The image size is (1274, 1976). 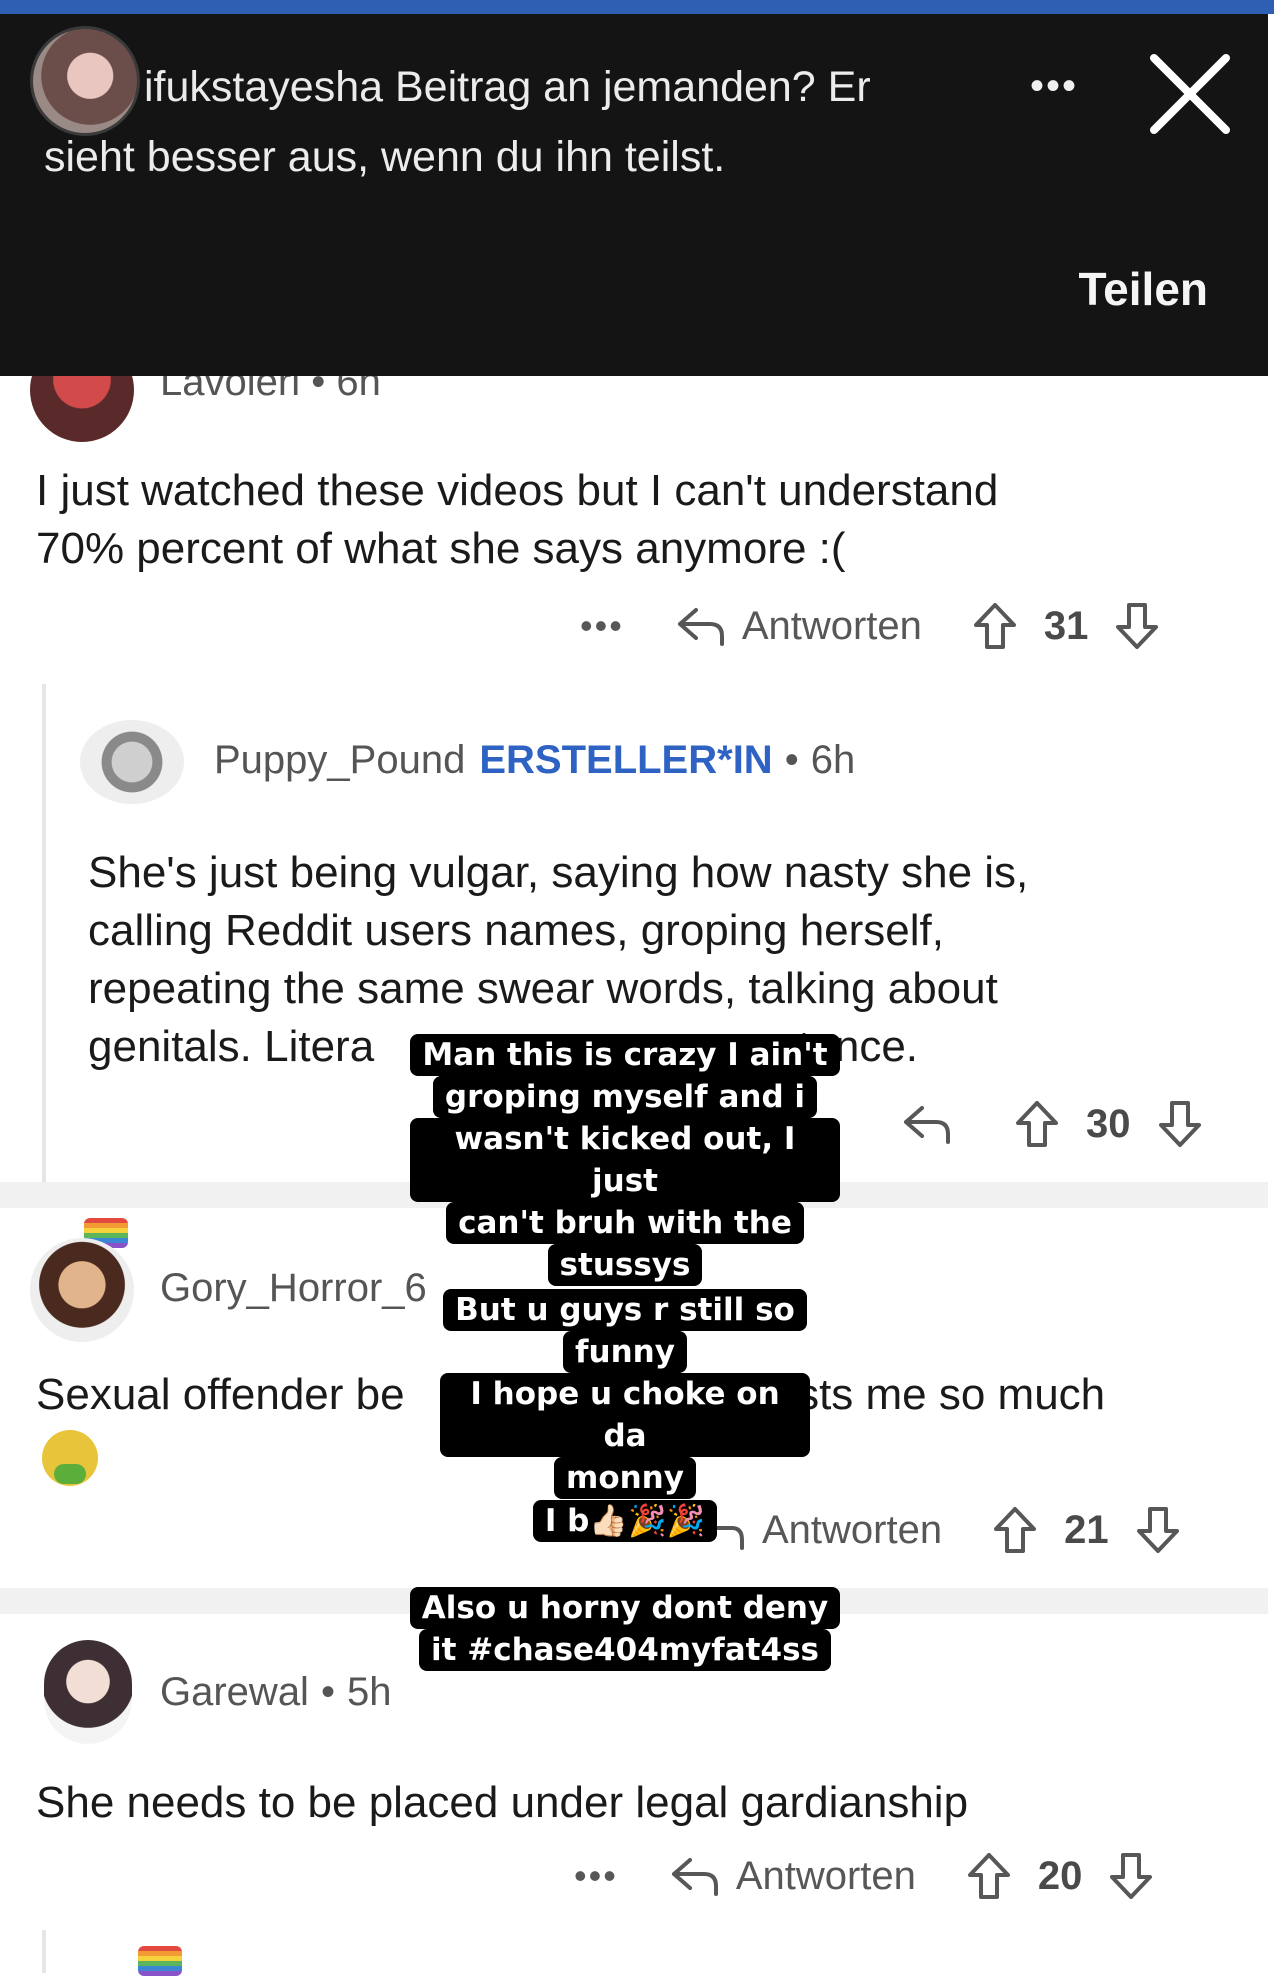 I want to click on sticker-line: I b👍🏻🎉🎉, so click(x=625, y=1521).